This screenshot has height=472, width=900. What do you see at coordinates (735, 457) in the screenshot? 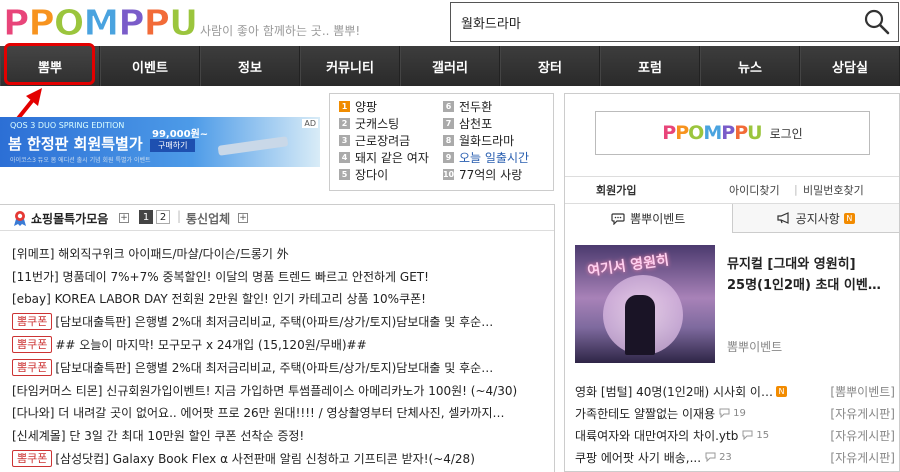
I see `post-row: 쿠팡 에어팟 사기 배송,... 23 [자유게시판]` at bounding box center [735, 457].